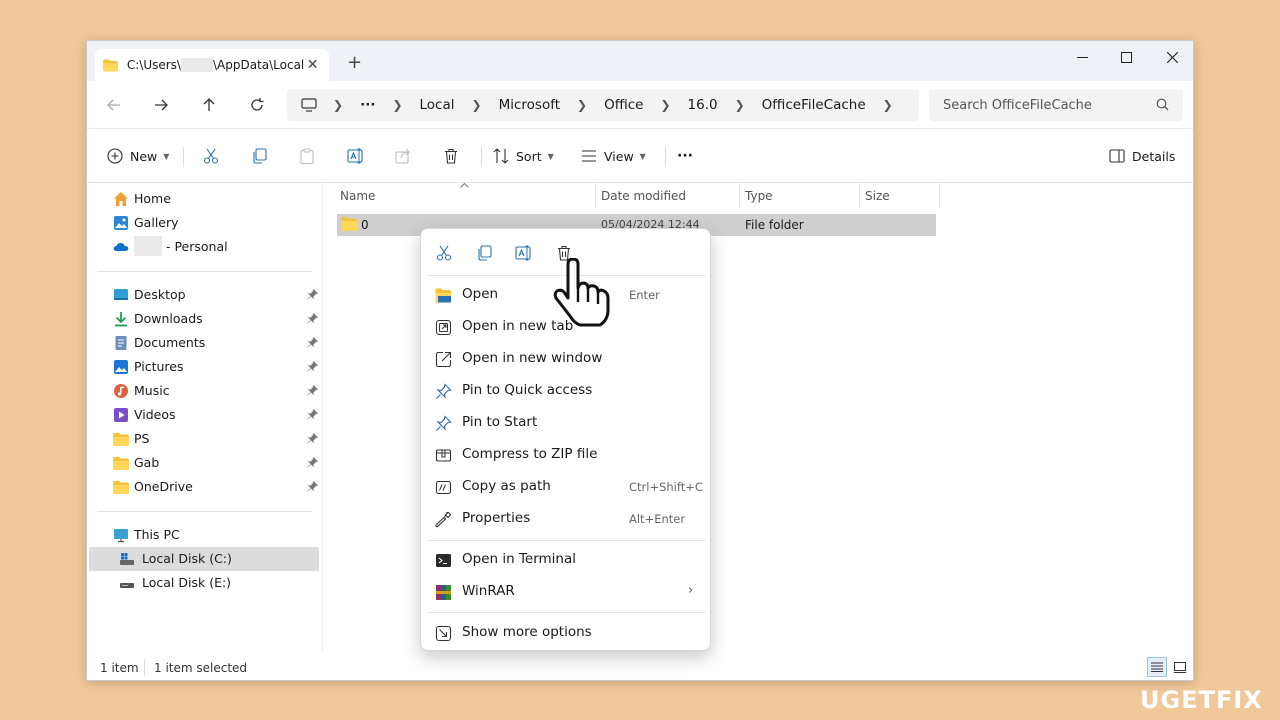 This screenshot has height=720, width=1280. I want to click on pin-icon, so click(444, 423).